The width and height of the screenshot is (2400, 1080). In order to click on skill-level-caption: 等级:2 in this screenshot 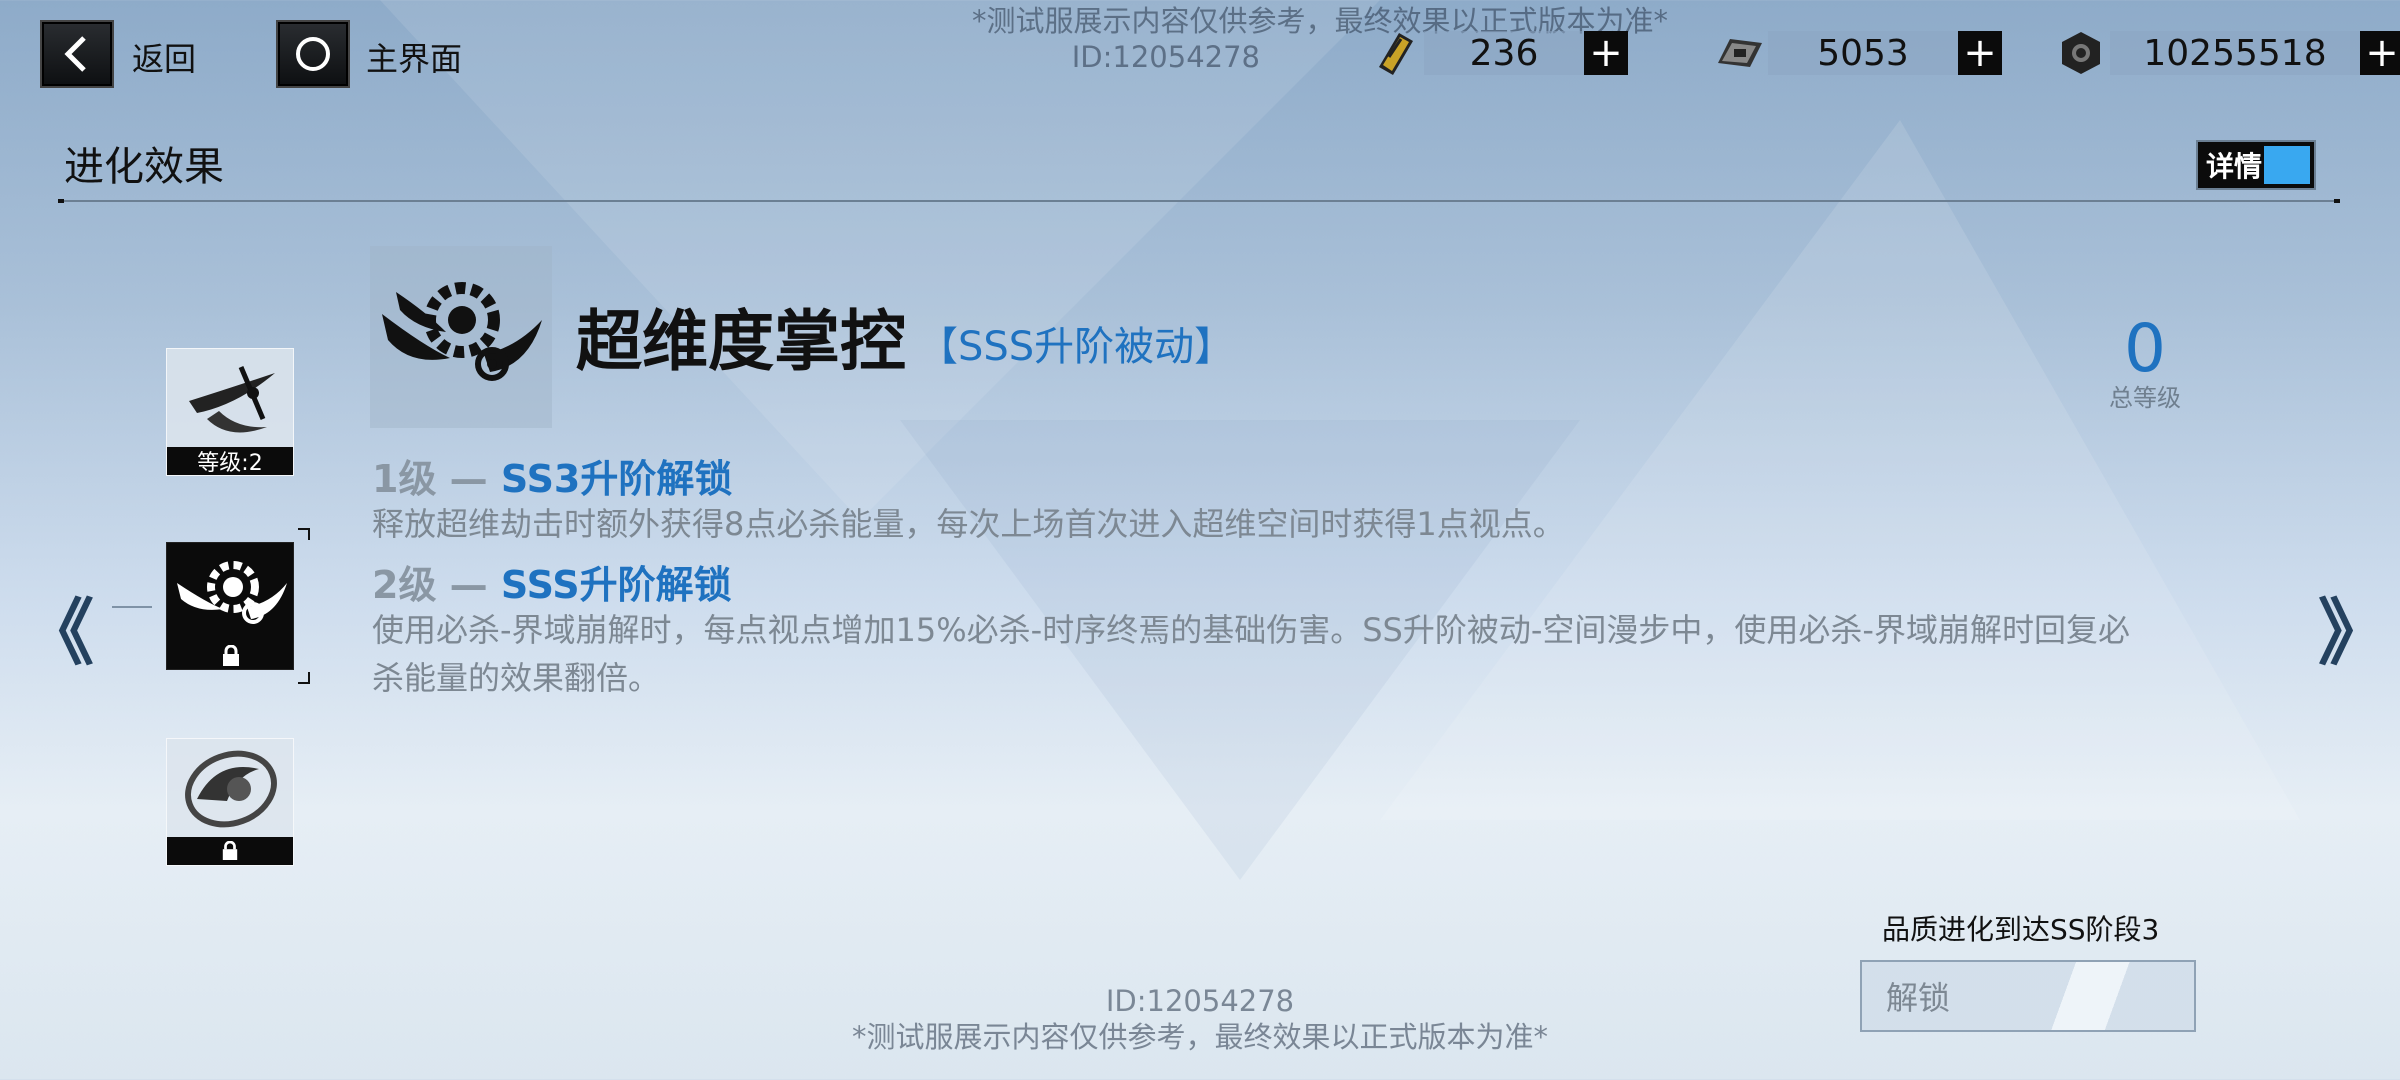, I will do `click(230, 461)`.